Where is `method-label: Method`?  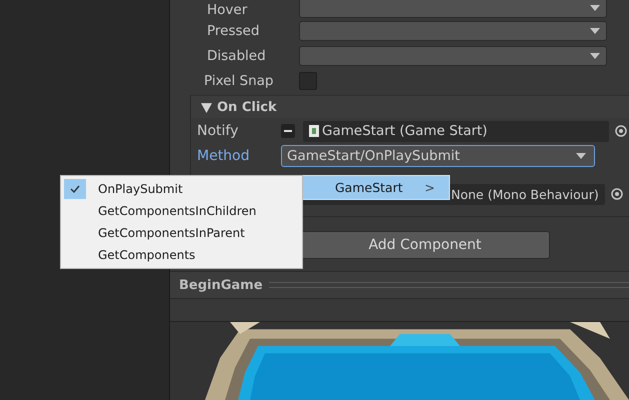
method-label: Method is located at coordinates (223, 156).